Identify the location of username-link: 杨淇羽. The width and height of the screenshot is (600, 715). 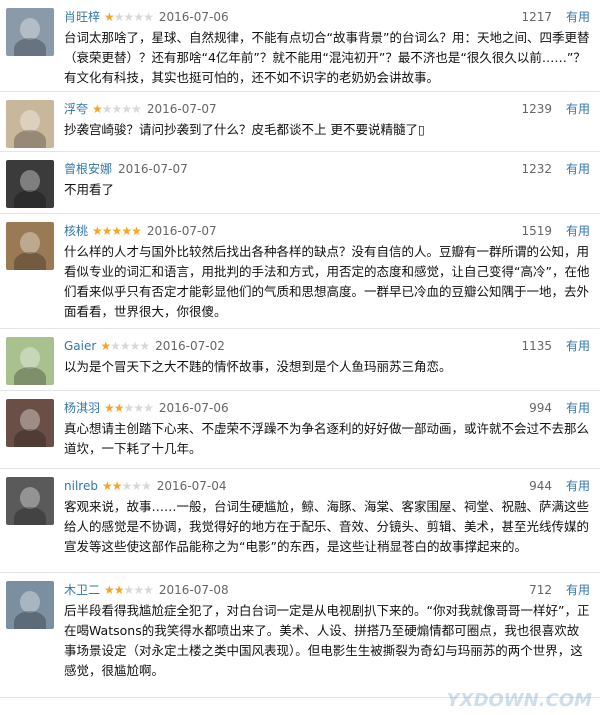
(82, 408).